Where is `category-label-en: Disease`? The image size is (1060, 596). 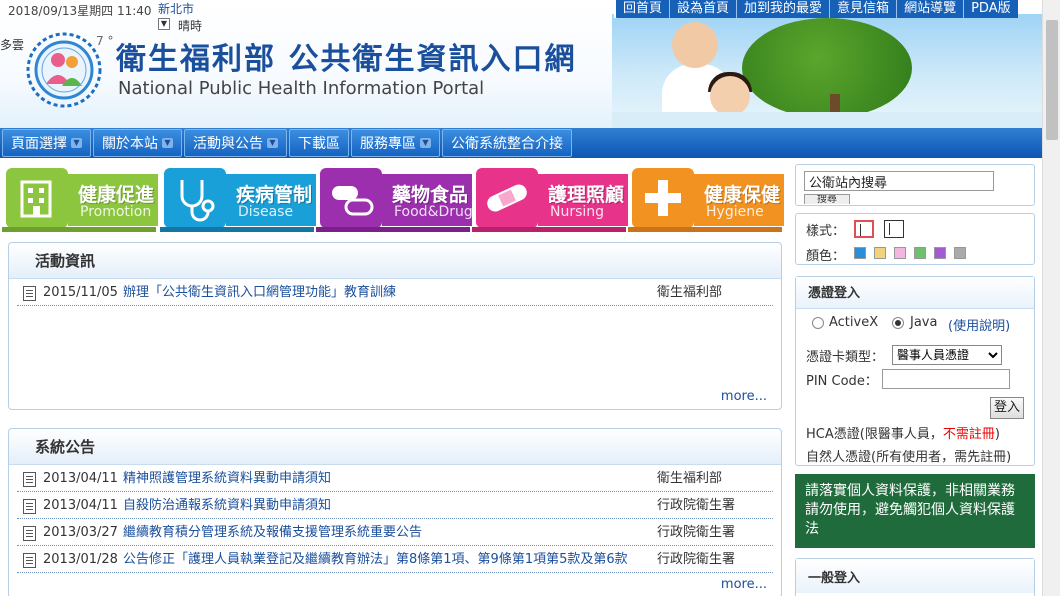 category-label-en: Disease is located at coordinates (266, 212).